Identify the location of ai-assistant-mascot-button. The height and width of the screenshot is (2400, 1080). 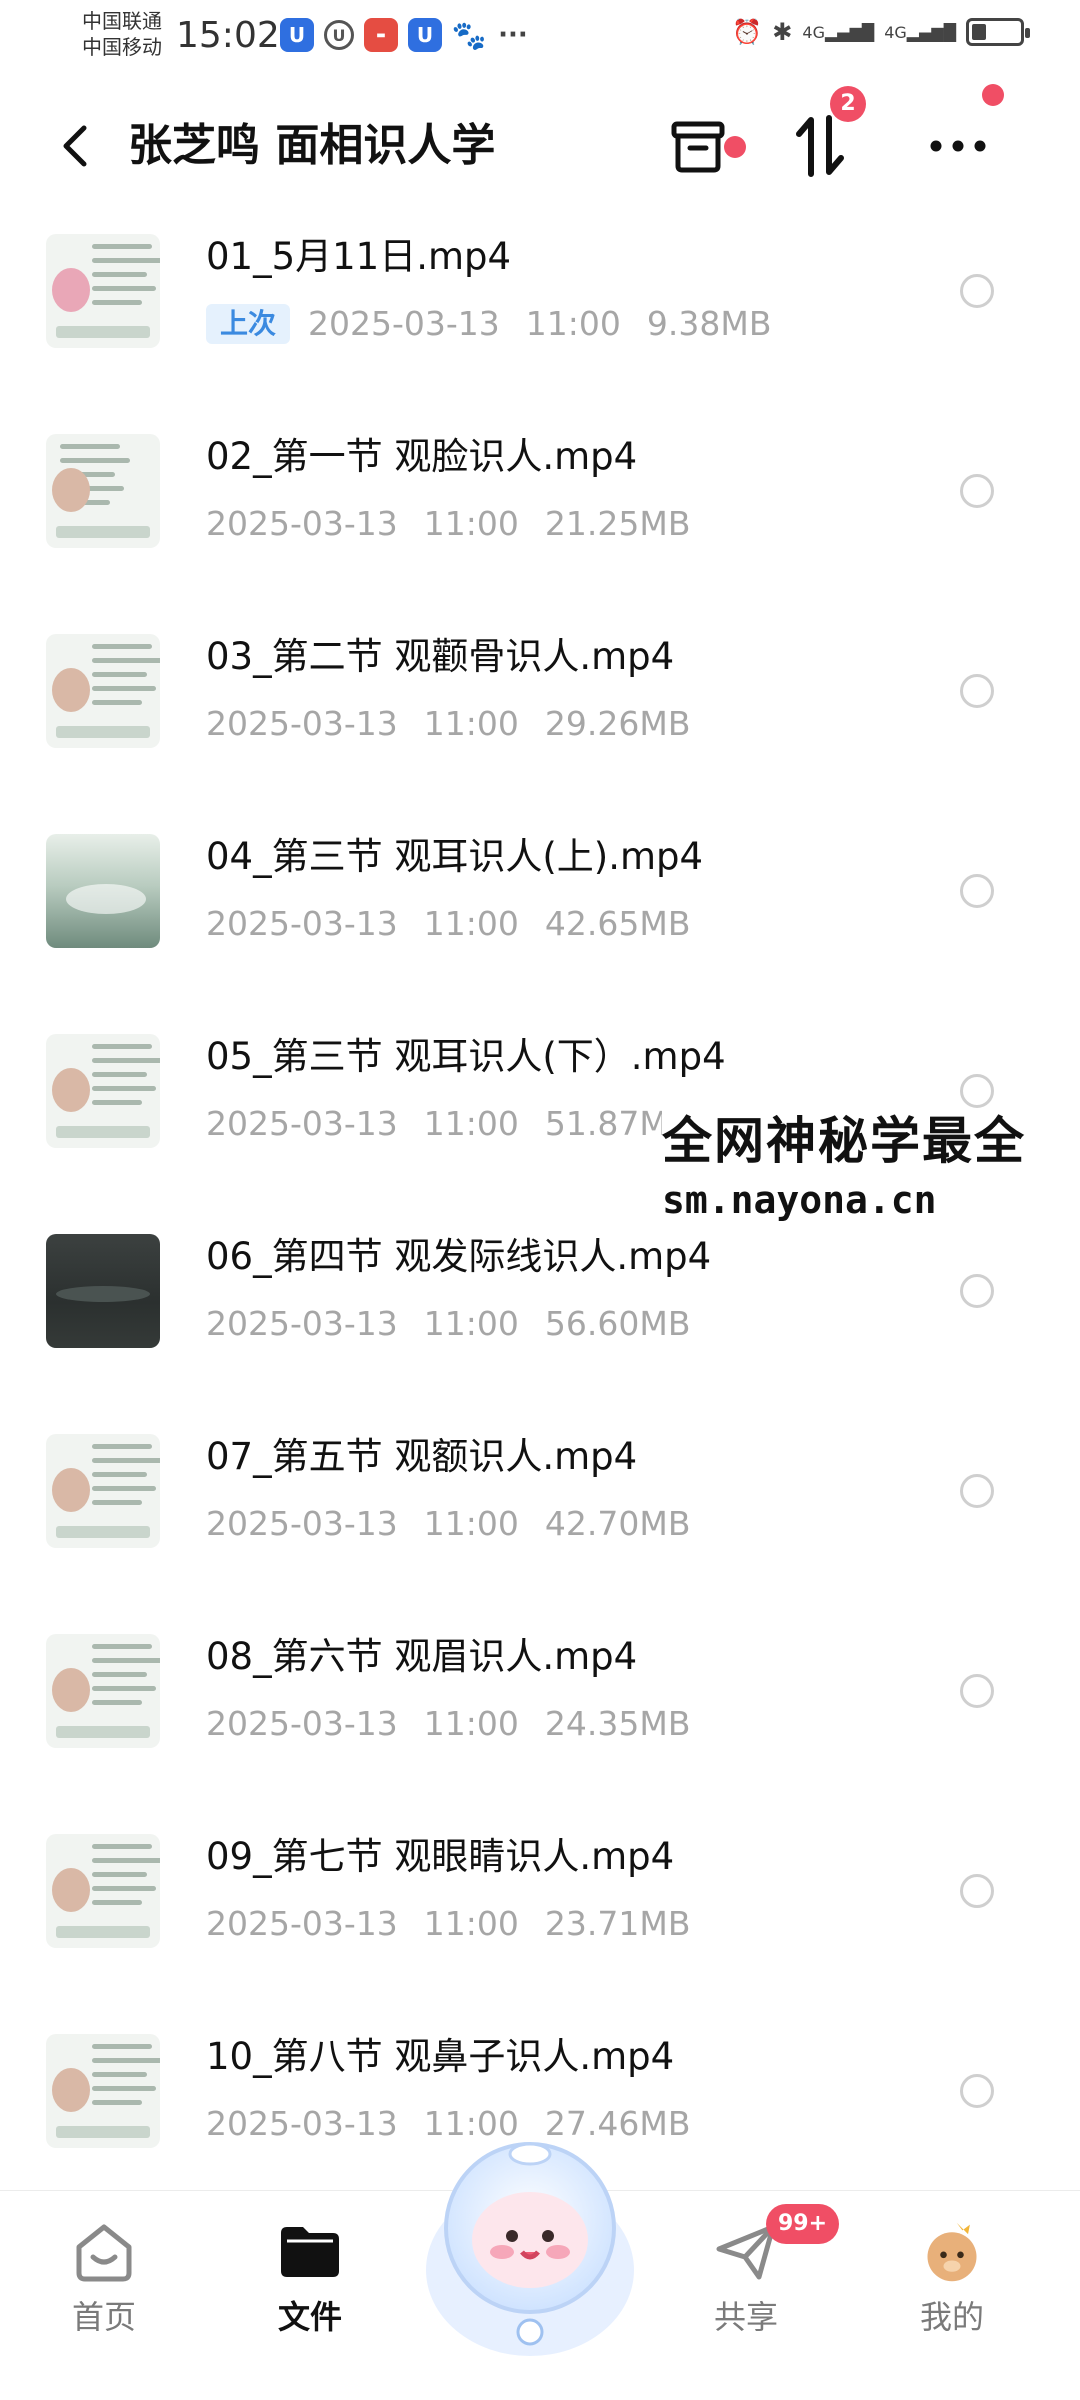
(530, 2240).